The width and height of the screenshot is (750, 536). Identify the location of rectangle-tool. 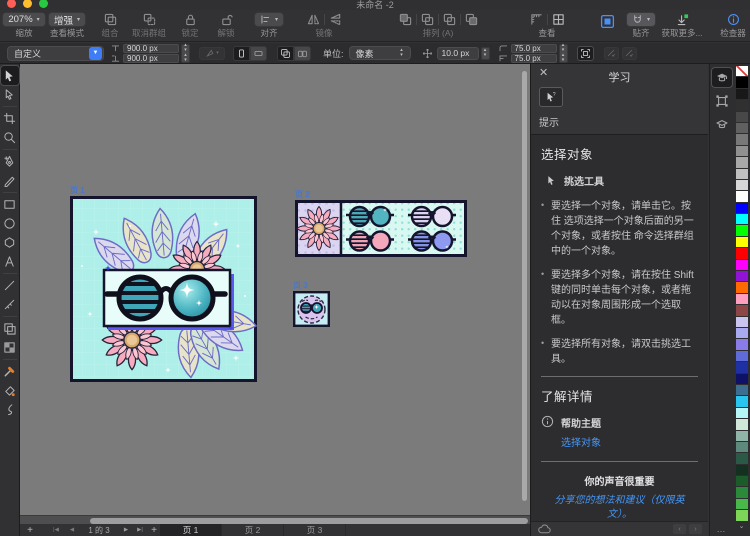
(10, 204).